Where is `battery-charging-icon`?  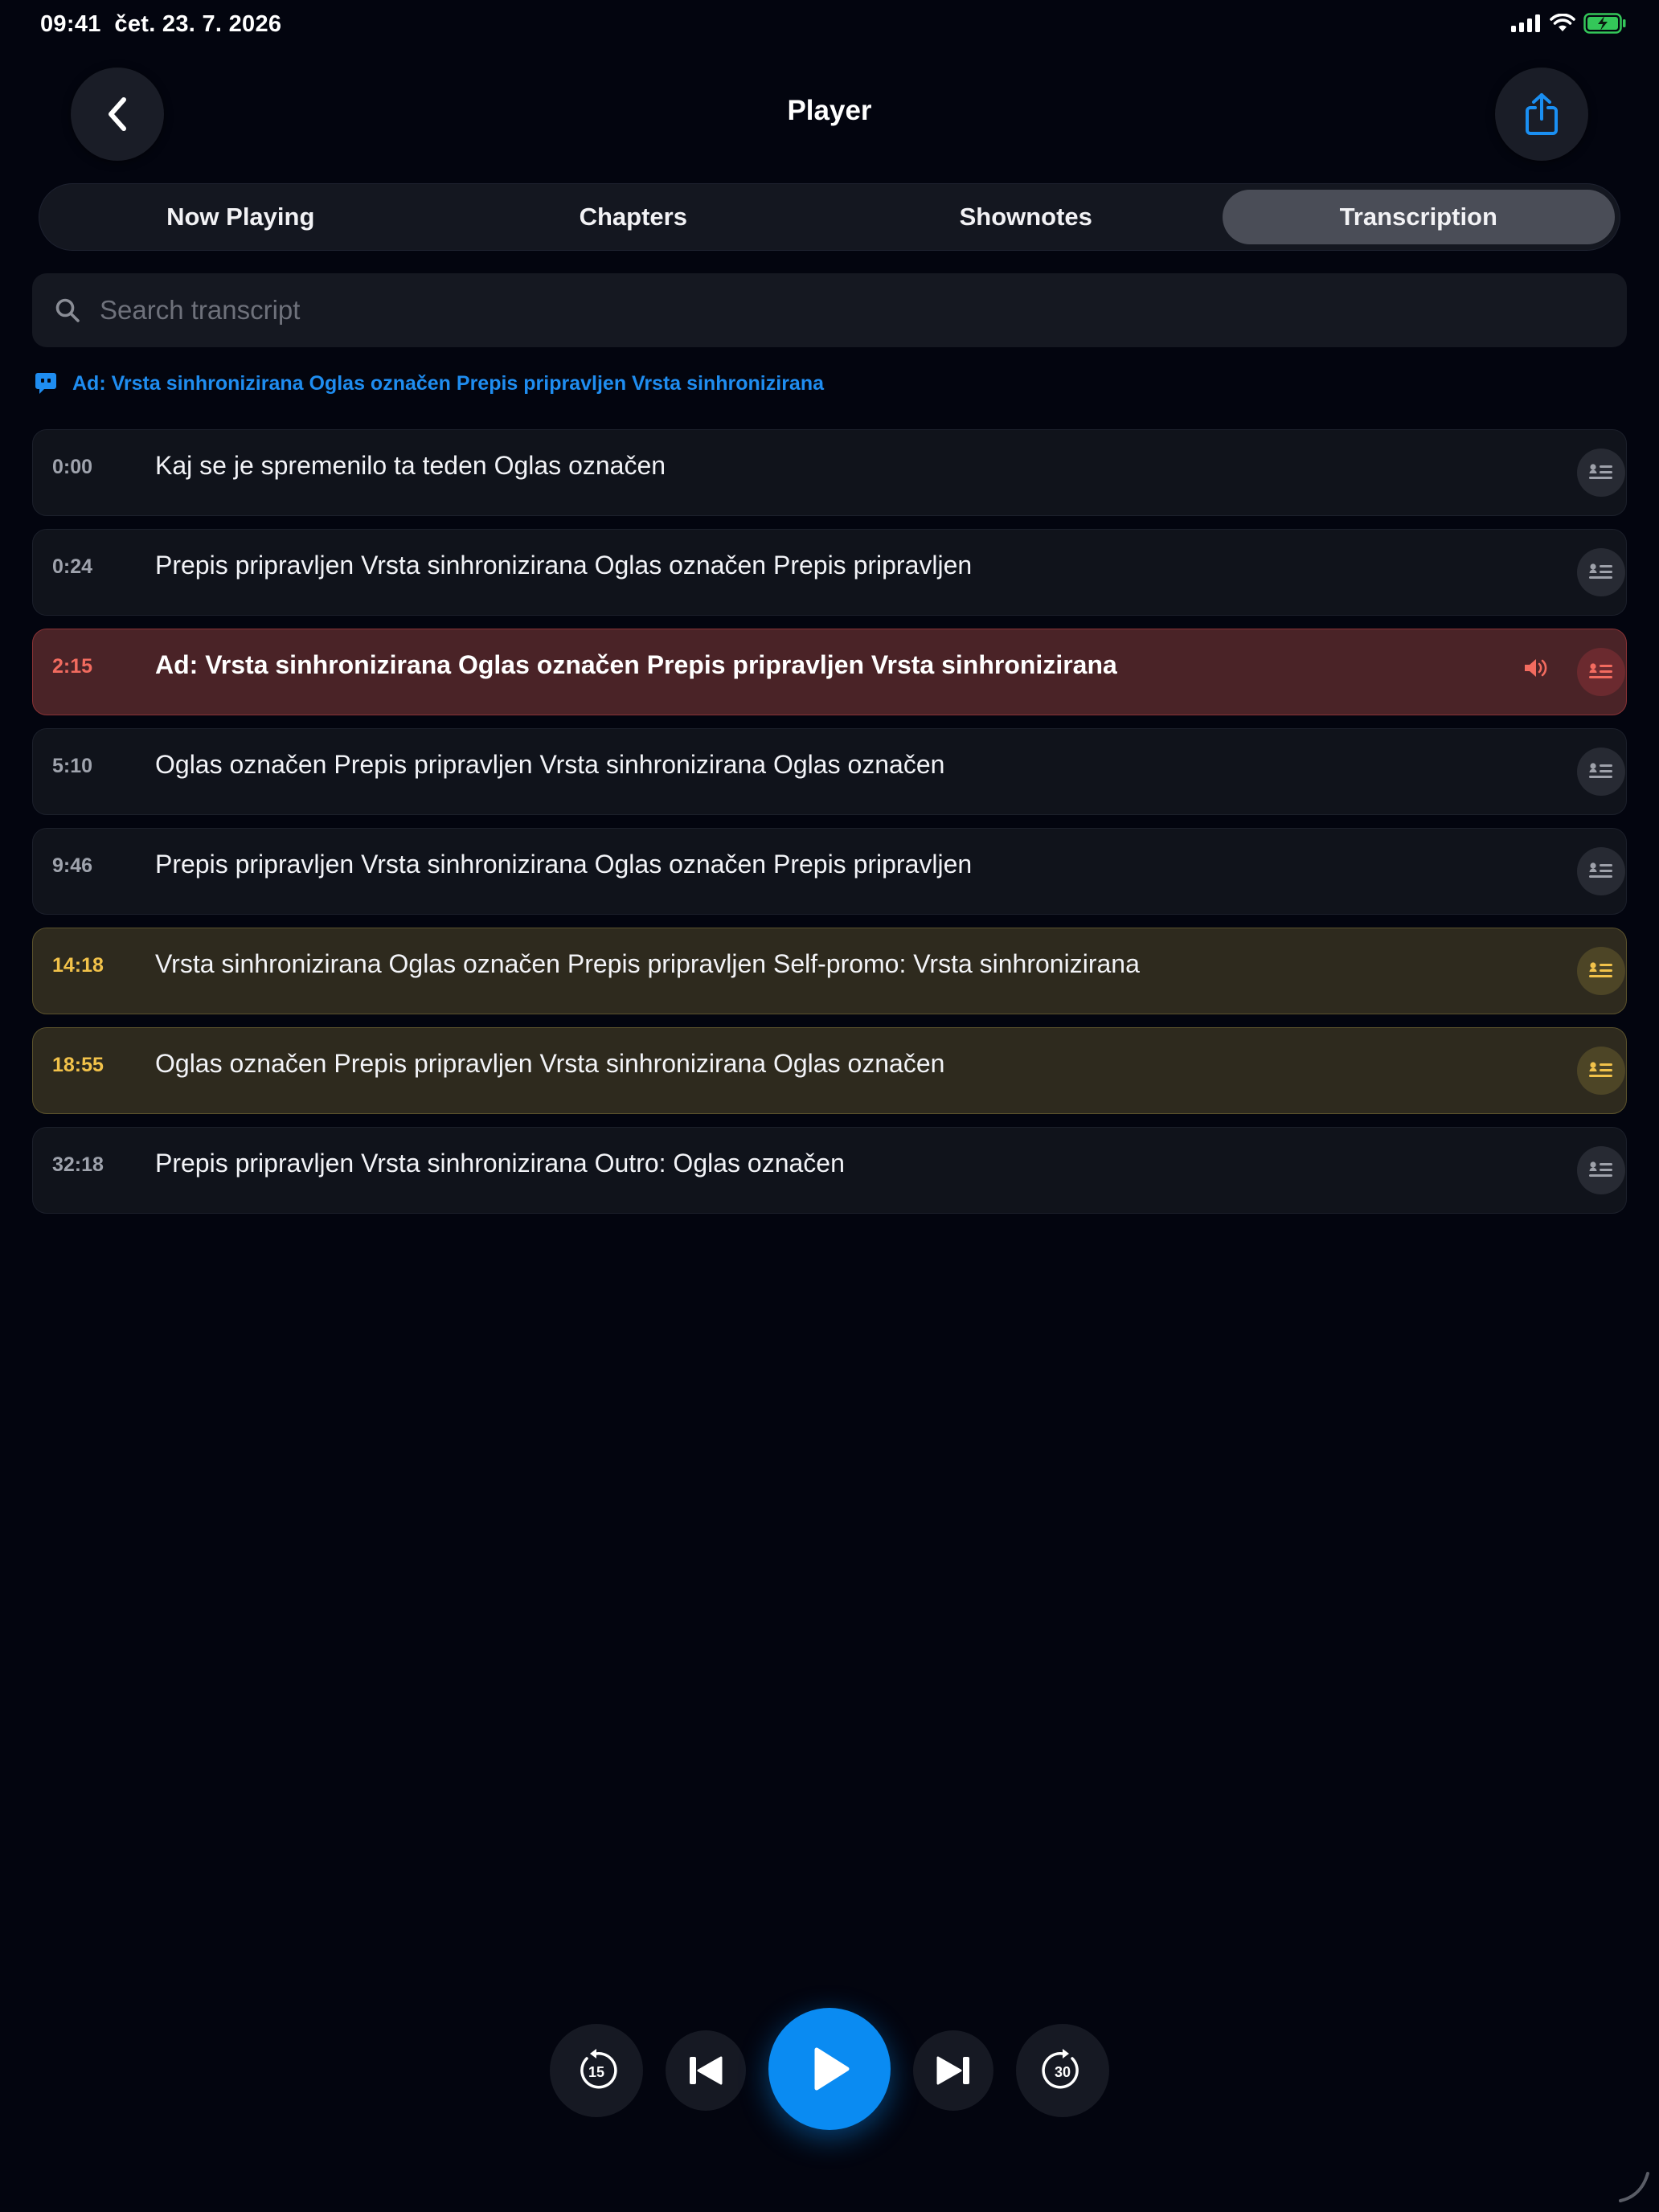
battery-charging-icon is located at coordinates (1604, 23).